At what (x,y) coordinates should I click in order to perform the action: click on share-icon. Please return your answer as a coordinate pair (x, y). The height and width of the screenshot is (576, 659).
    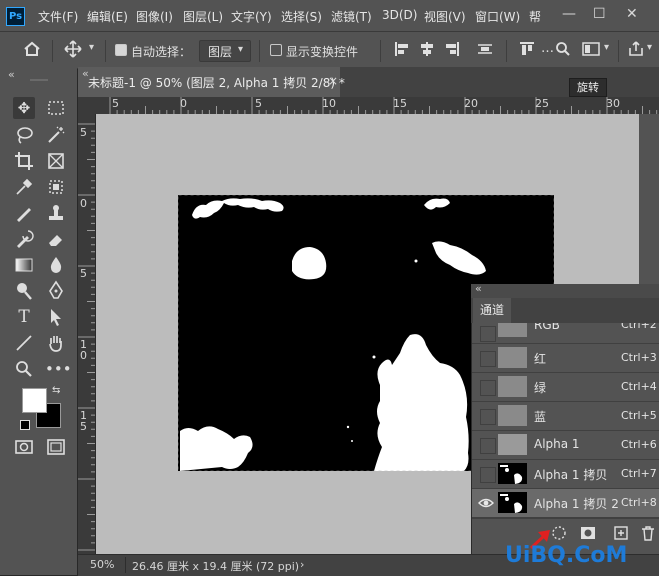
    Looking at the image, I should click on (636, 49).